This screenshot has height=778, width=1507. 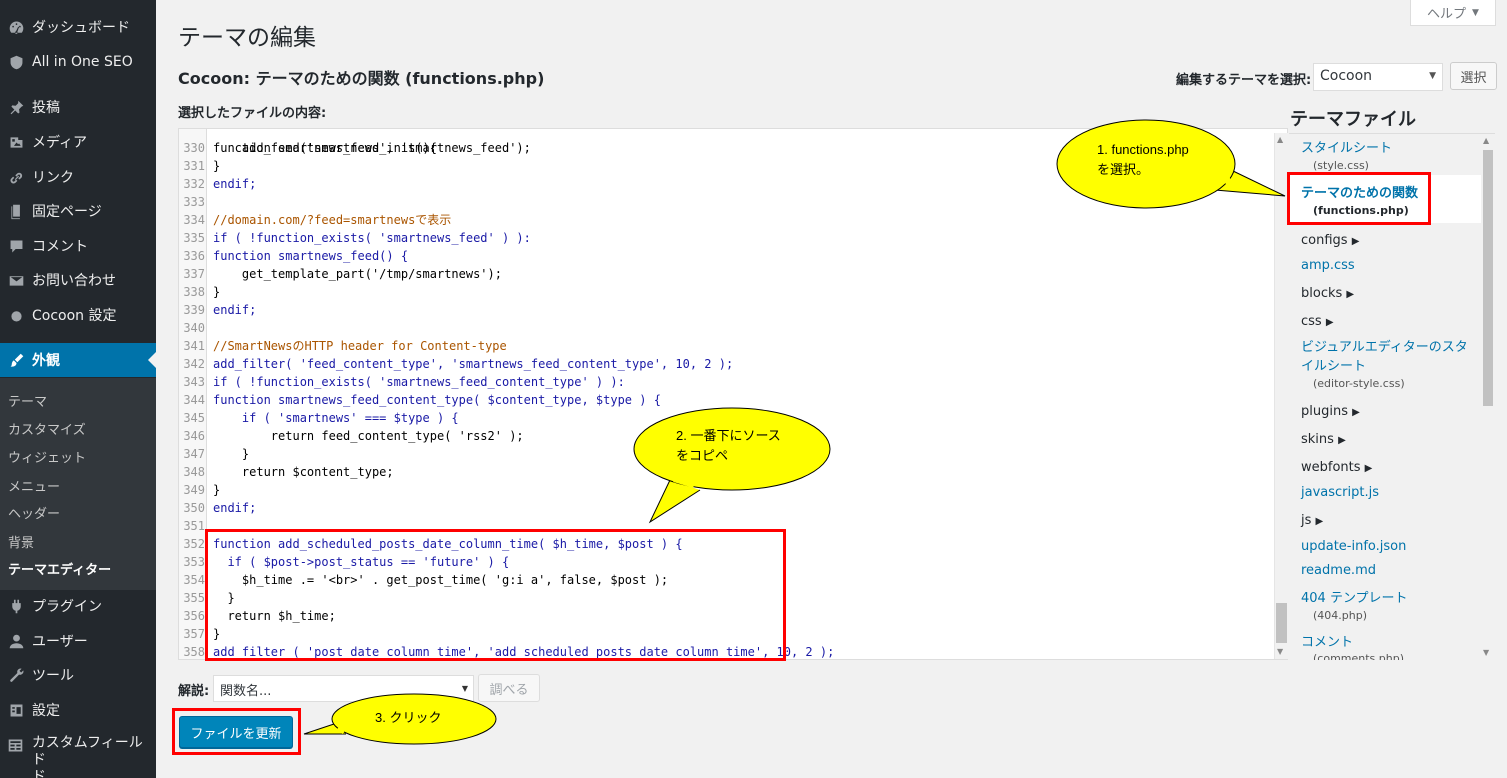 What do you see at coordinates (67, 212) in the screenshot?
I see `menu-label: 固定ページ` at bounding box center [67, 212].